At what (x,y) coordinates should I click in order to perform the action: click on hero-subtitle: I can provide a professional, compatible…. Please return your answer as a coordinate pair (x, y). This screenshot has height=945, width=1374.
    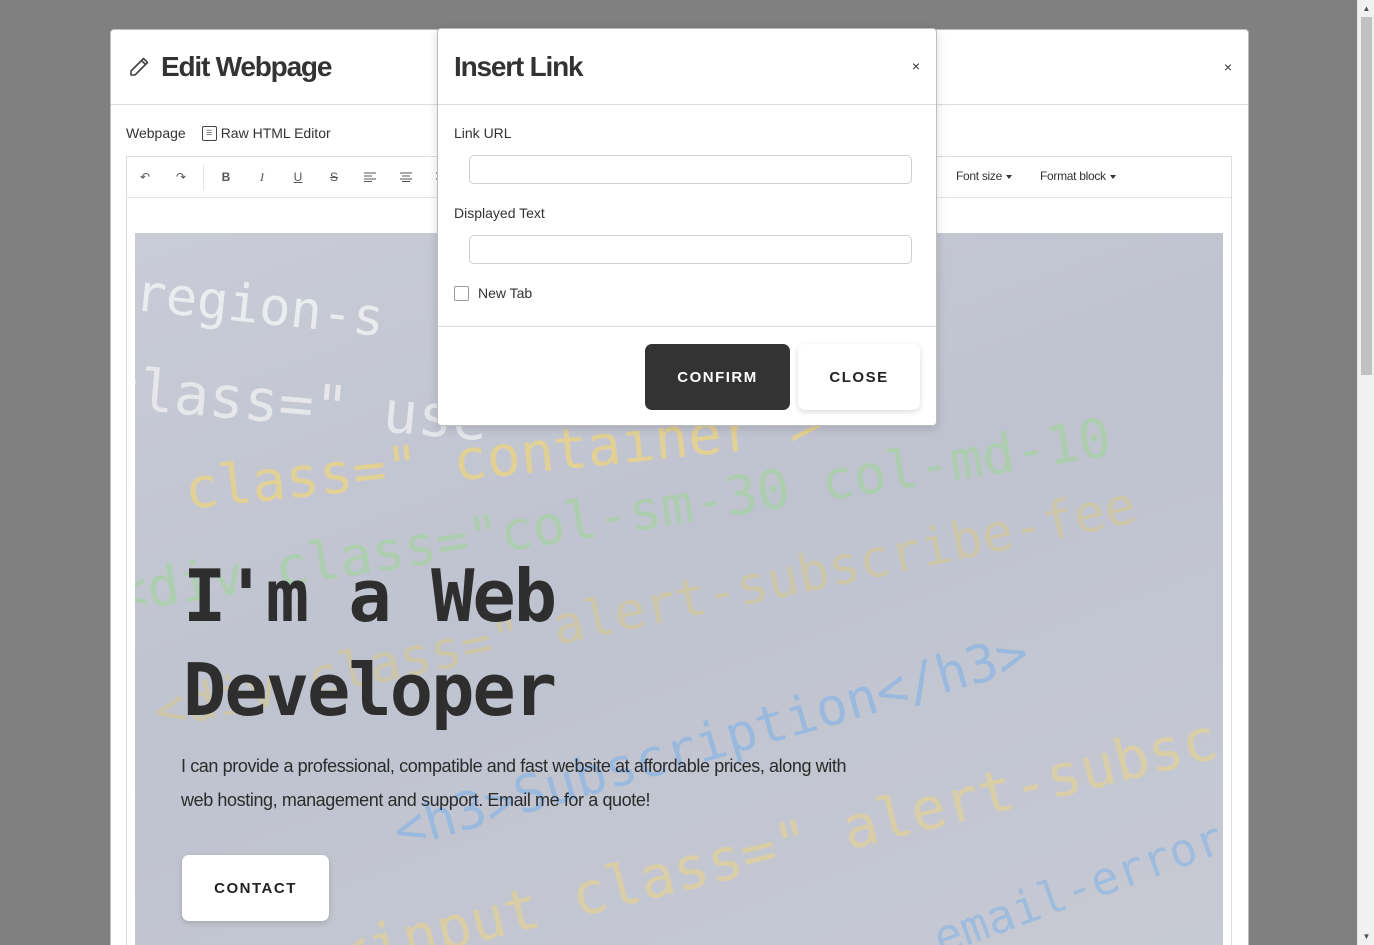
    Looking at the image, I should click on (514, 783).